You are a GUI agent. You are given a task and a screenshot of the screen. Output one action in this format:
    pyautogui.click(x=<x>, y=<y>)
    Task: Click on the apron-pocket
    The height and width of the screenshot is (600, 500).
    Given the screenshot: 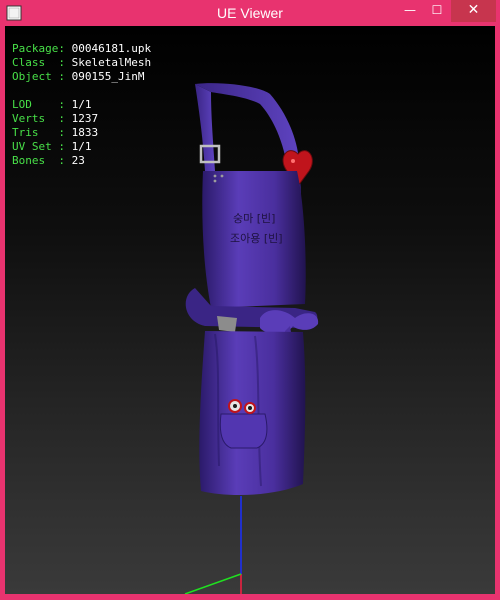 What is the action you would take?
    pyautogui.click(x=243, y=431)
    